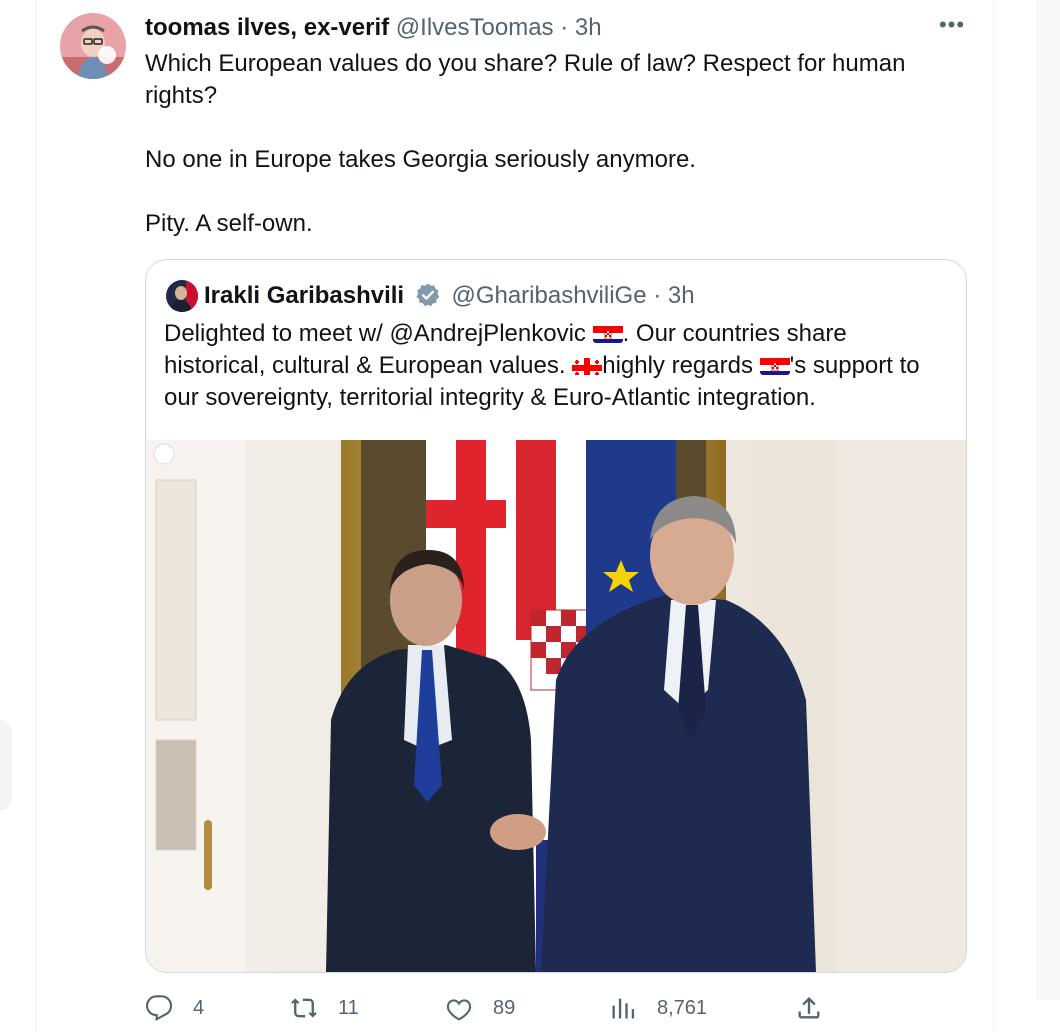  What do you see at coordinates (428, 295) in the screenshot?
I see `verified-icon` at bounding box center [428, 295].